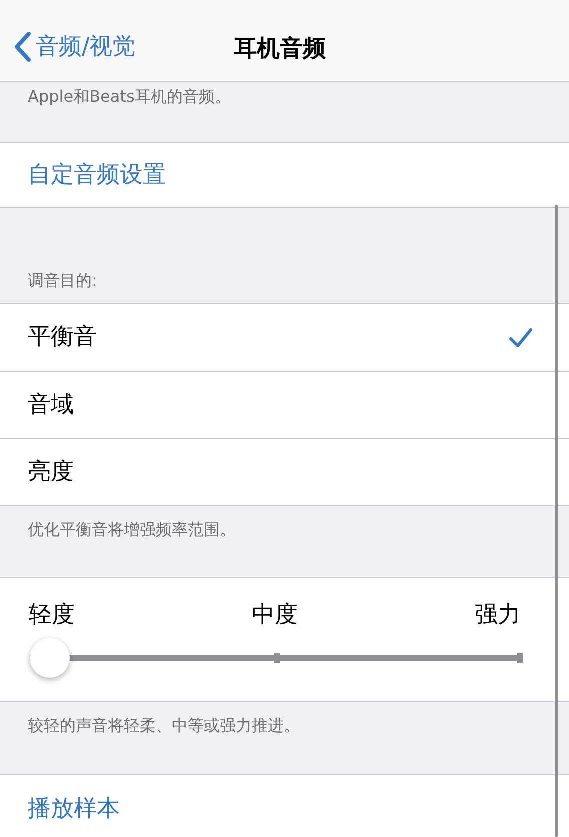  I want to click on slider-track, so click(276, 658).